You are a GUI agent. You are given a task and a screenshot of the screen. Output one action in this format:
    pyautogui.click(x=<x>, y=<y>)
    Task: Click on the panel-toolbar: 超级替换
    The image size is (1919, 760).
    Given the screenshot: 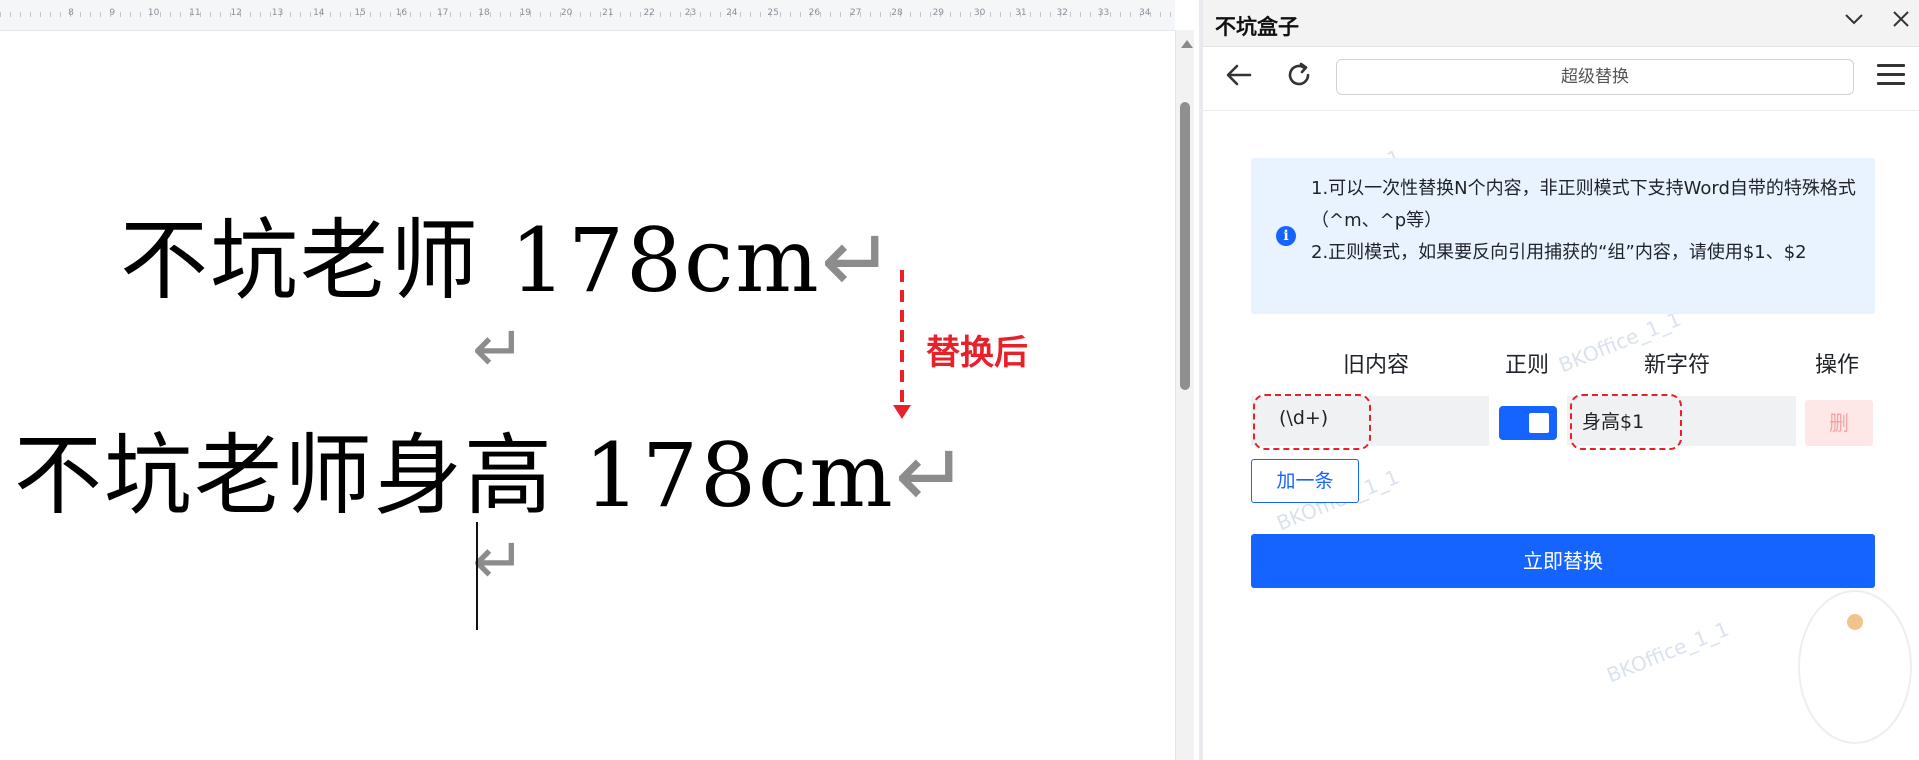 What is the action you would take?
    pyautogui.click(x=1561, y=78)
    